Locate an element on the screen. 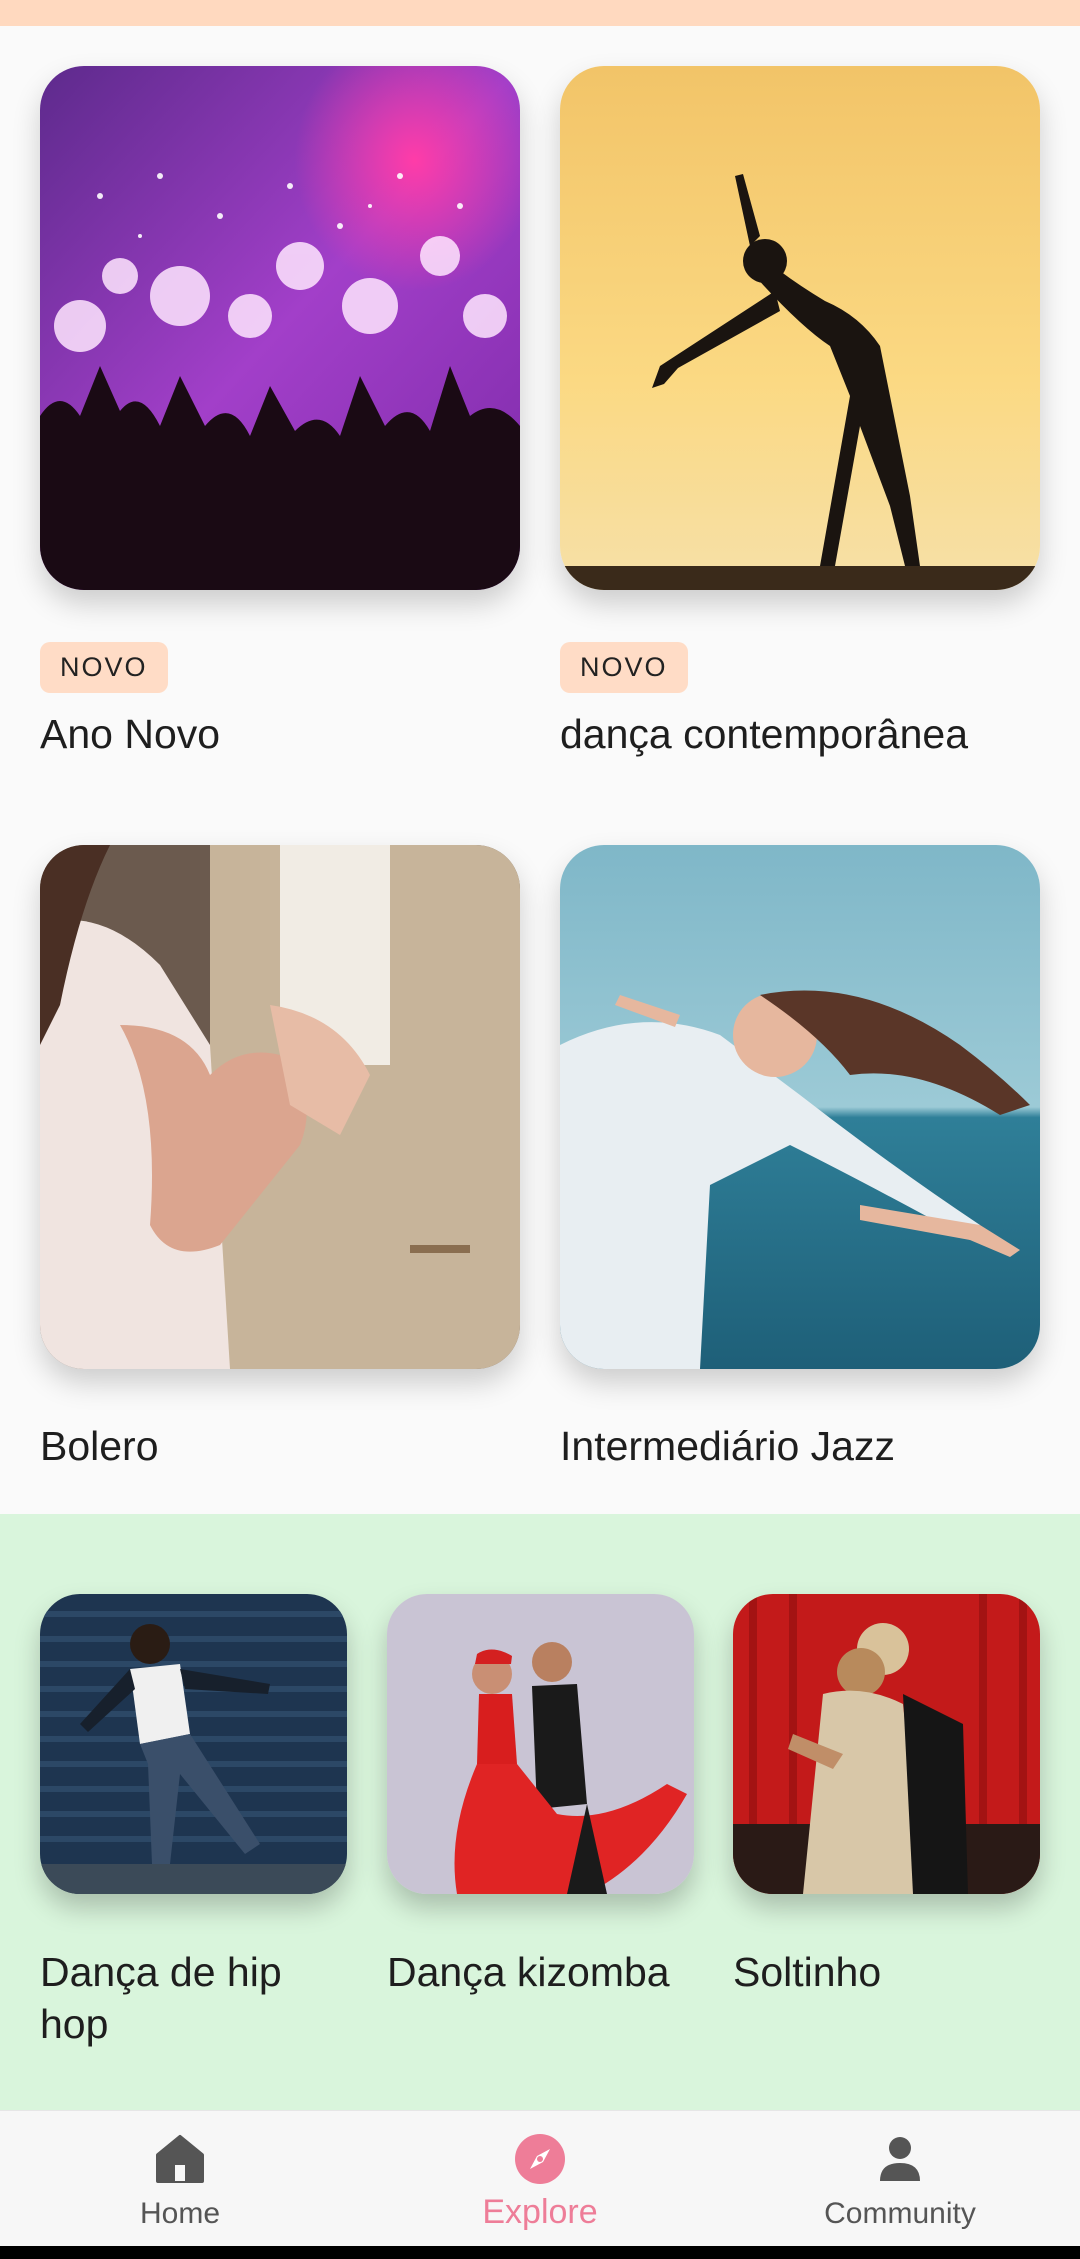  kizomba-couple-image is located at coordinates (540, 1744).